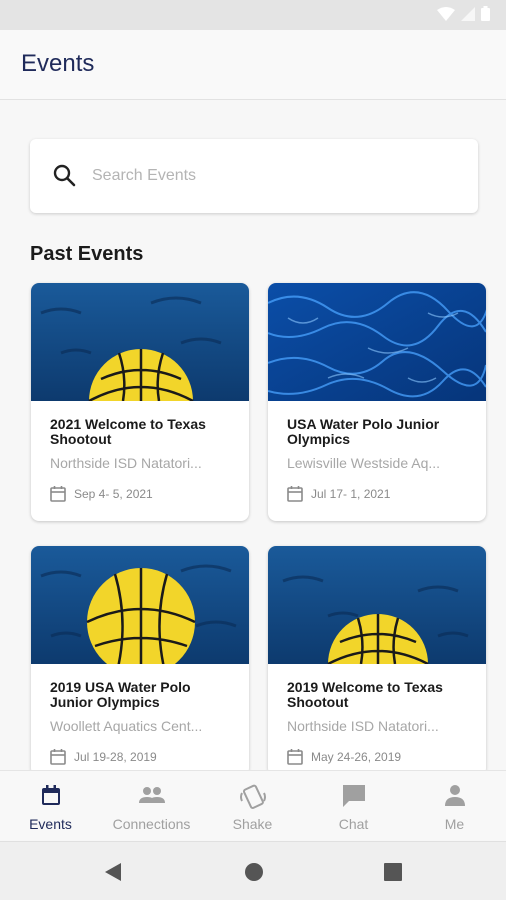 Image resolution: width=506 pixels, height=900 pixels. I want to click on search-field: Search Events, so click(254, 176).